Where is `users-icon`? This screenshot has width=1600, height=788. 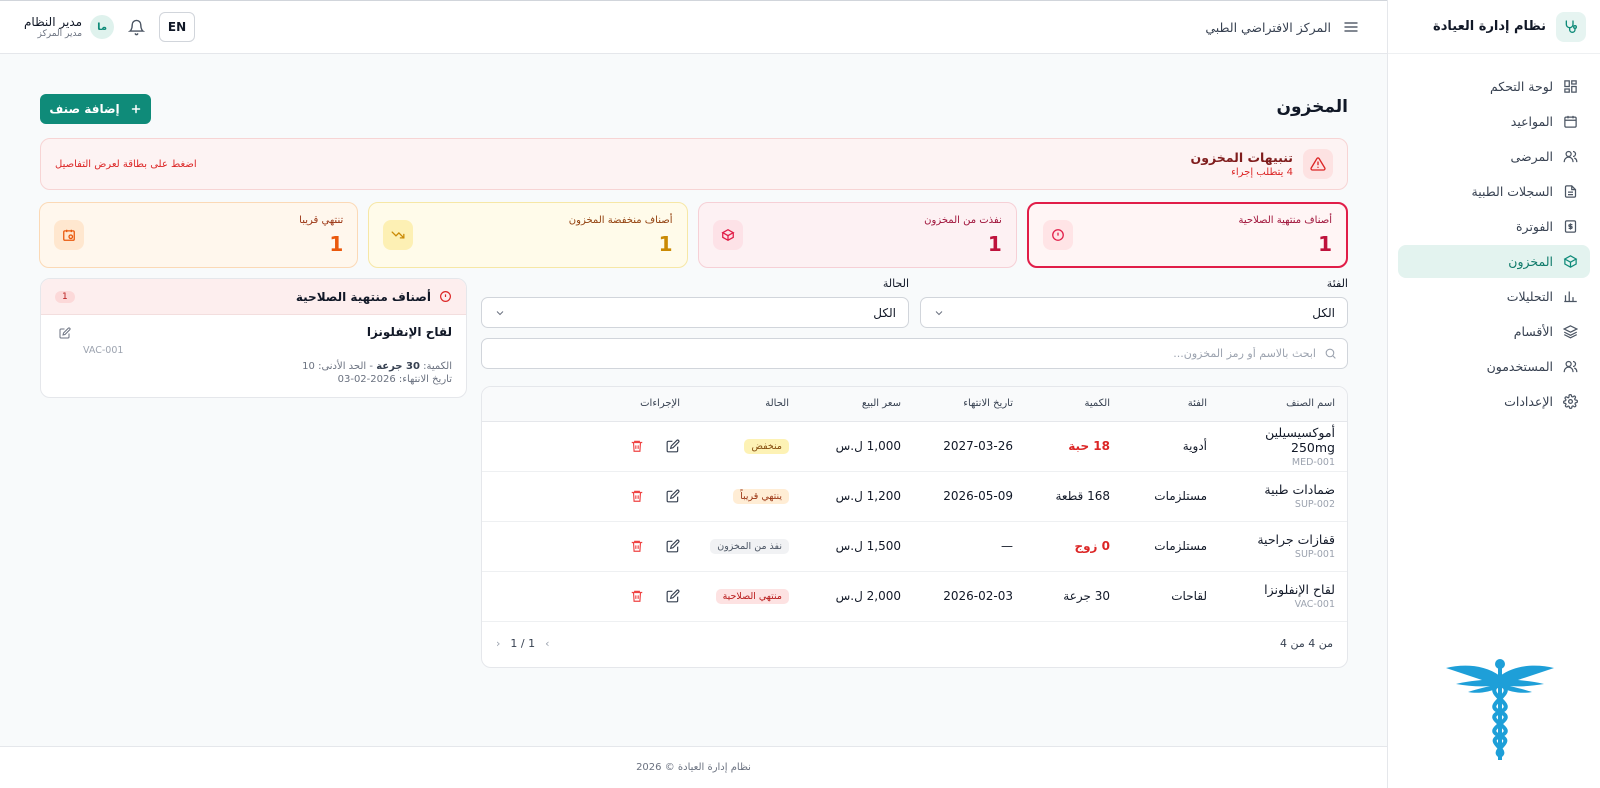 users-icon is located at coordinates (1570, 366).